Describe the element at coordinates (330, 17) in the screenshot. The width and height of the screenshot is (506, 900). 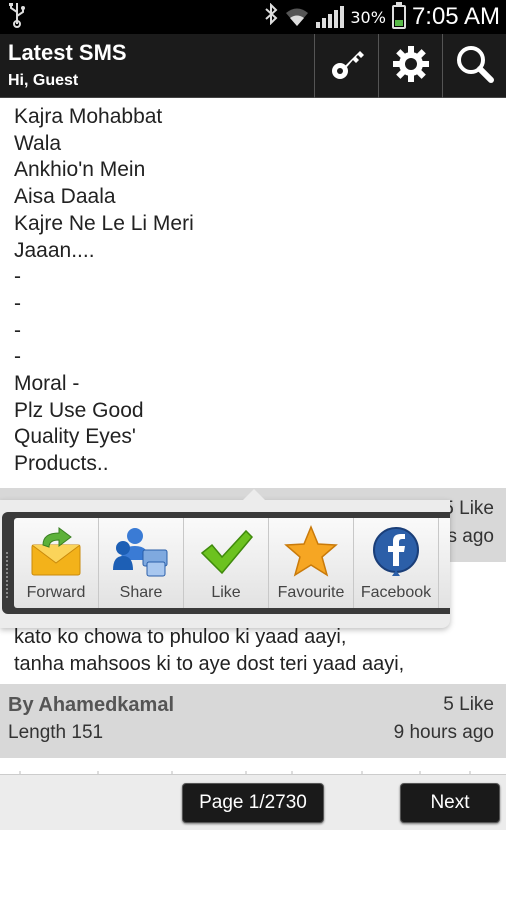
I see `signal-icon` at that location.